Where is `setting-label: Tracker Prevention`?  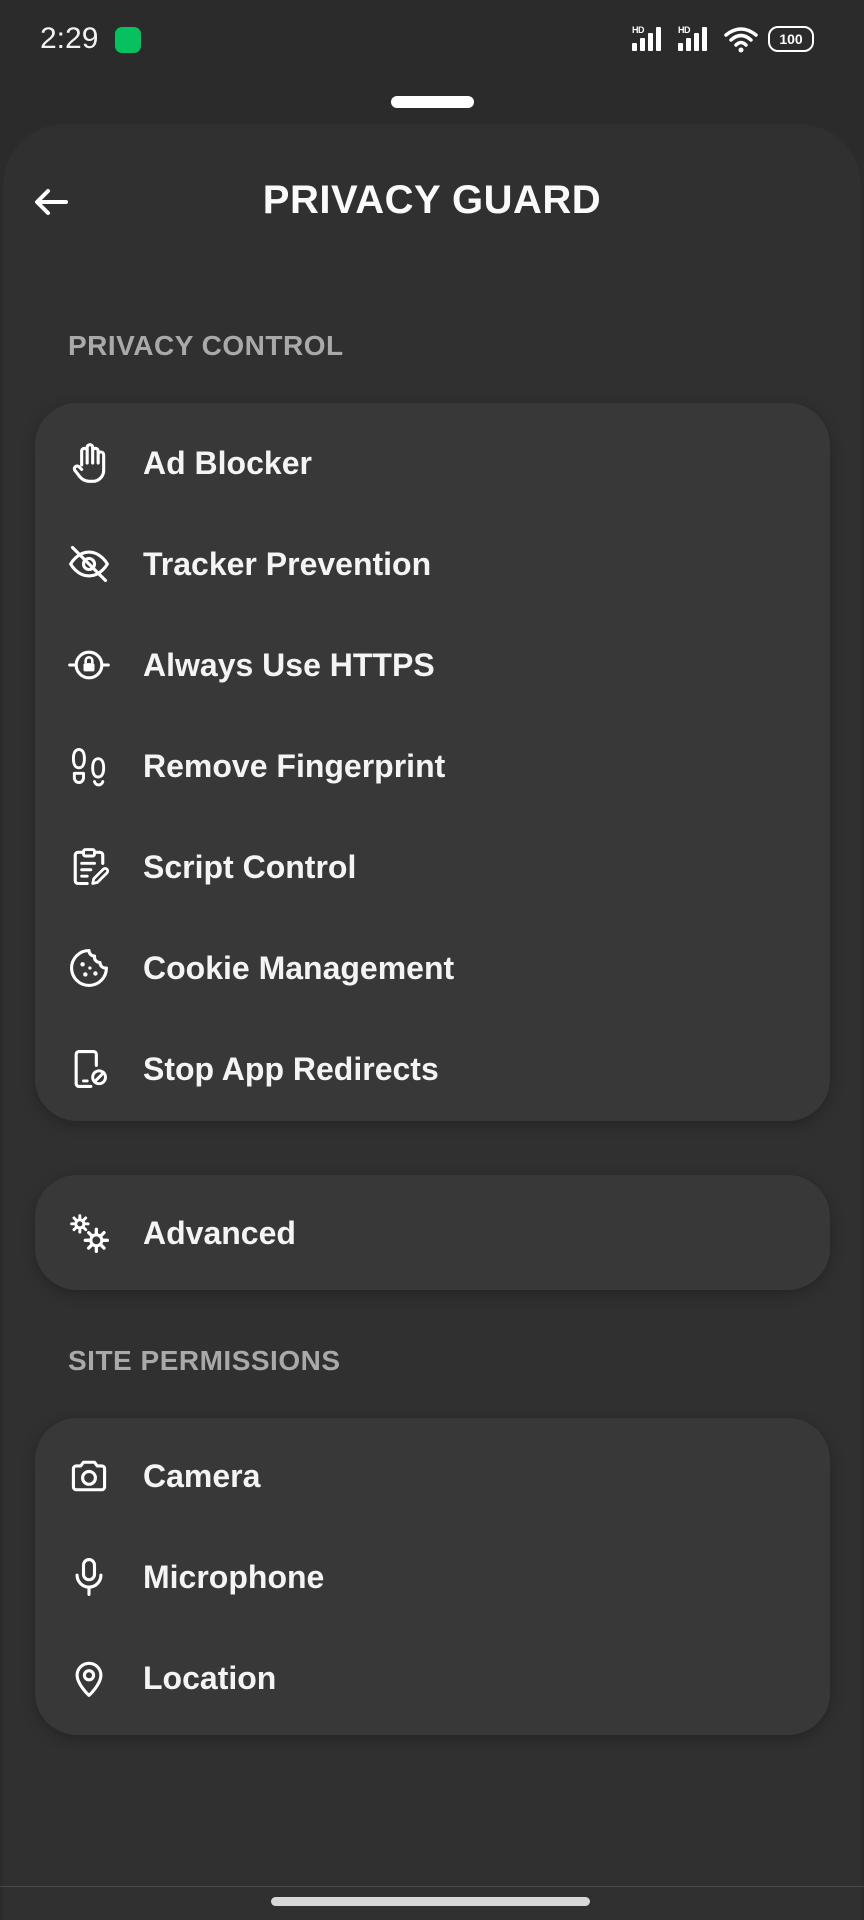
setting-label: Tracker Prevention is located at coordinates (287, 563).